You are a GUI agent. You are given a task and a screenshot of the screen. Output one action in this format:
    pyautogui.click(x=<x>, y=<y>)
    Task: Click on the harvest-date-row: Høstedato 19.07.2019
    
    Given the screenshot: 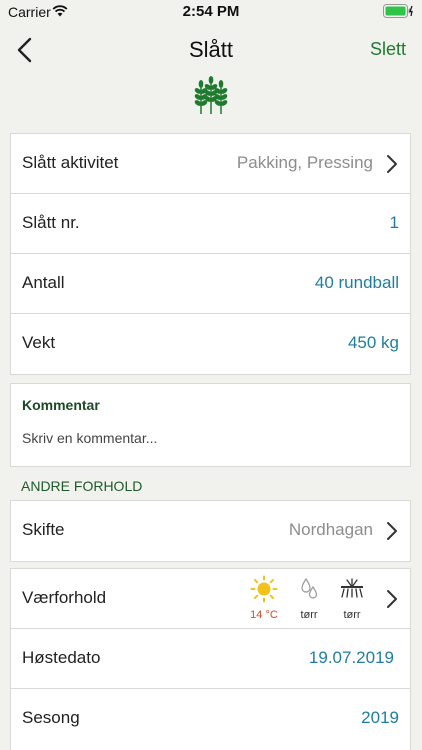 What is the action you would take?
    pyautogui.click(x=210, y=659)
    